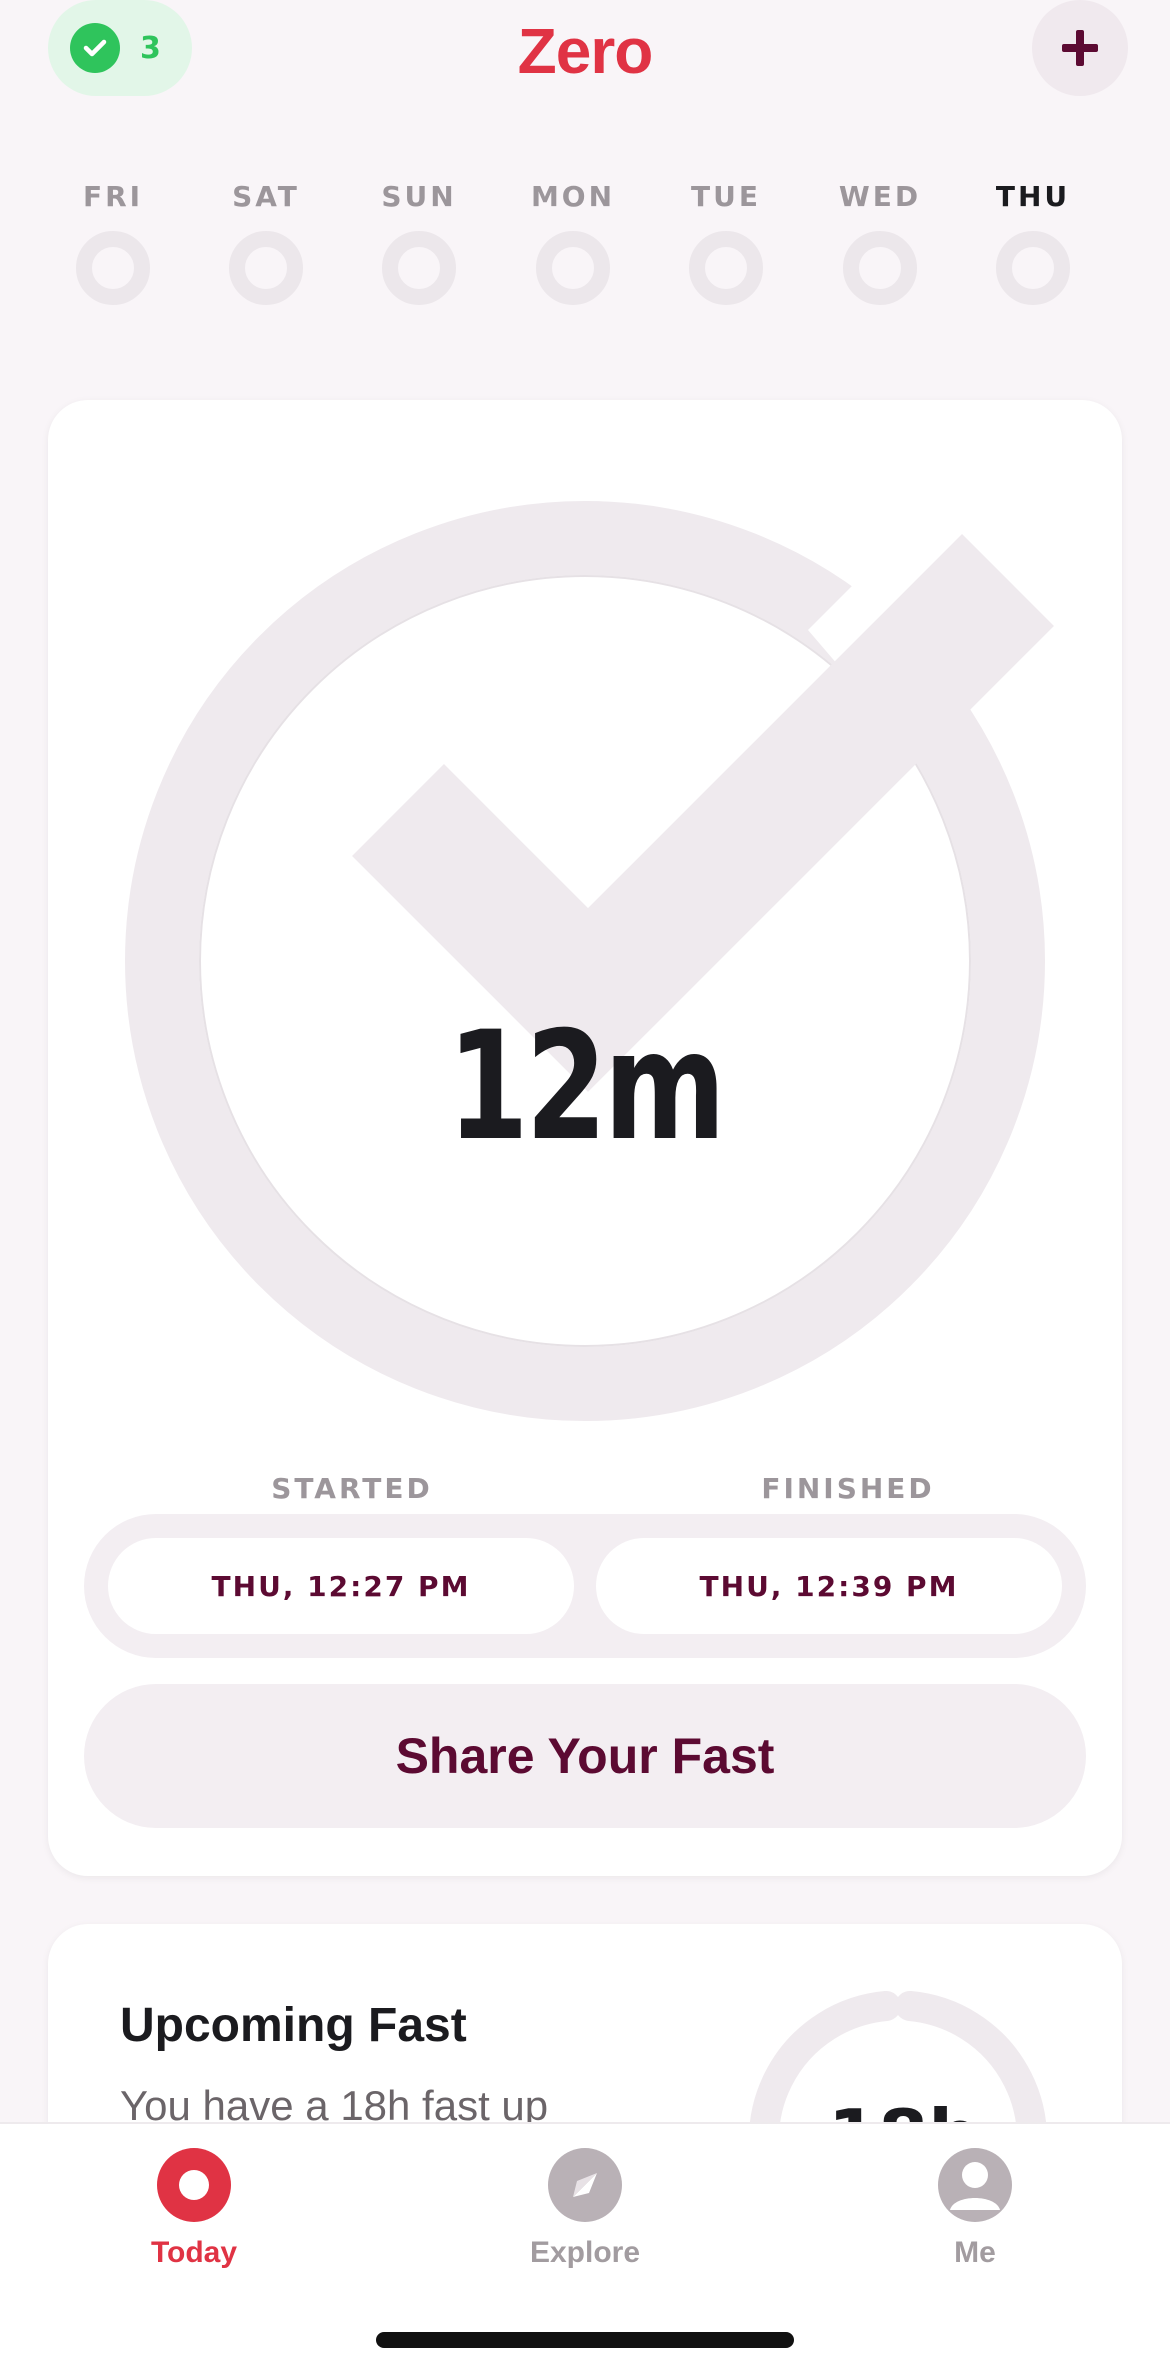 Image resolution: width=1170 pixels, height=2374 pixels. Describe the element at coordinates (829, 1586) in the screenshot. I see `finished-time-button: THU, 12:39 PM` at that location.